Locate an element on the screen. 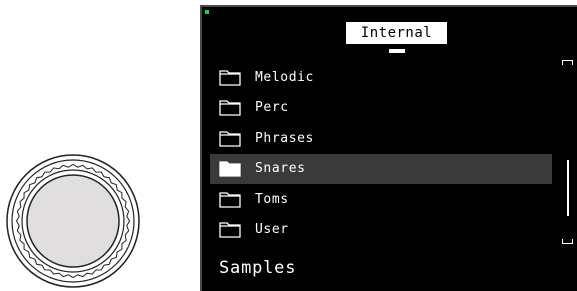 This screenshot has width=577, height=291. folder-open-icon is located at coordinates (230, 169).